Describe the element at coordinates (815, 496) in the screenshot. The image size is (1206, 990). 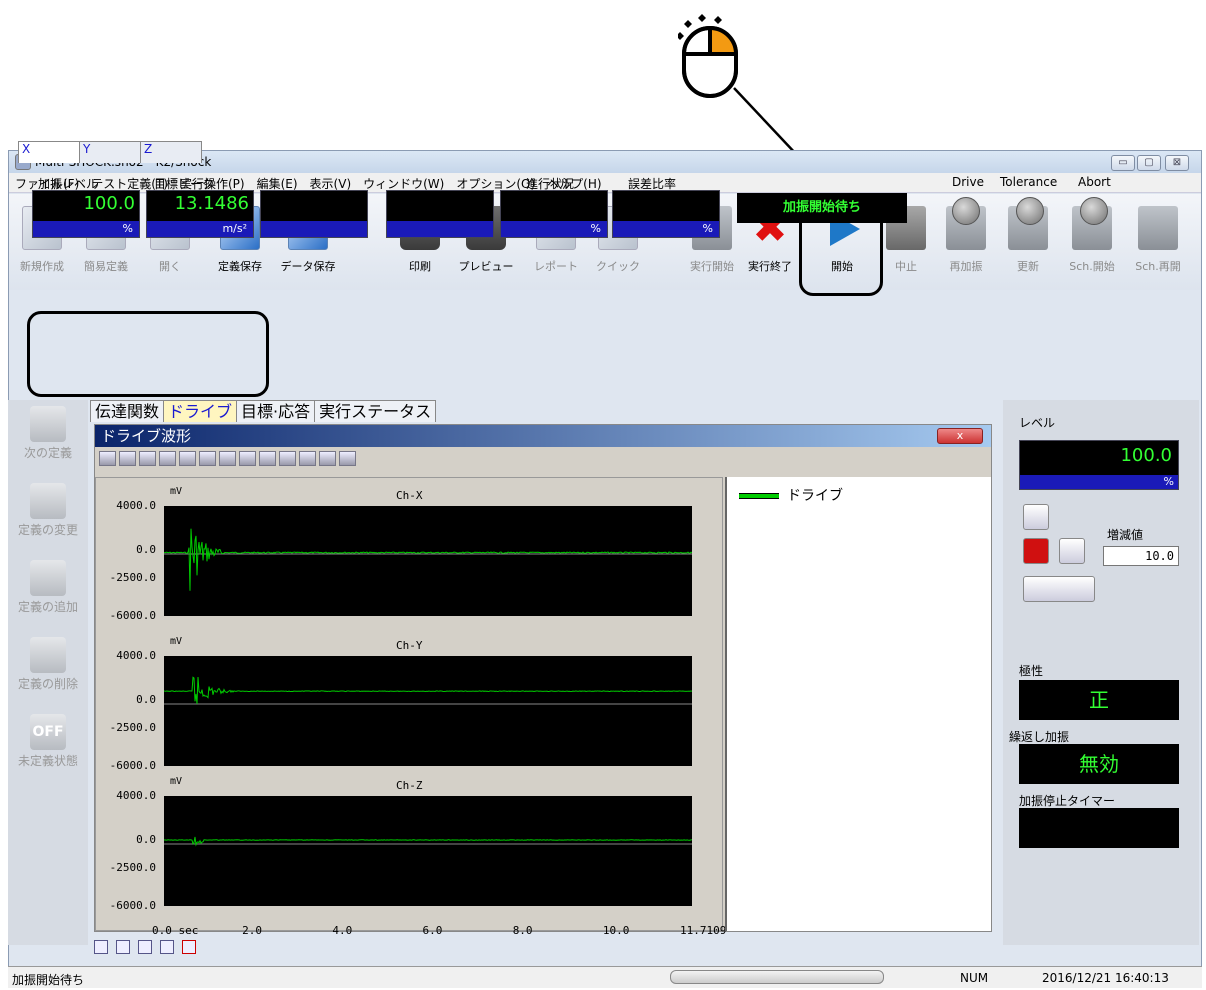
I see `legend-label: ドライブ` at that location.